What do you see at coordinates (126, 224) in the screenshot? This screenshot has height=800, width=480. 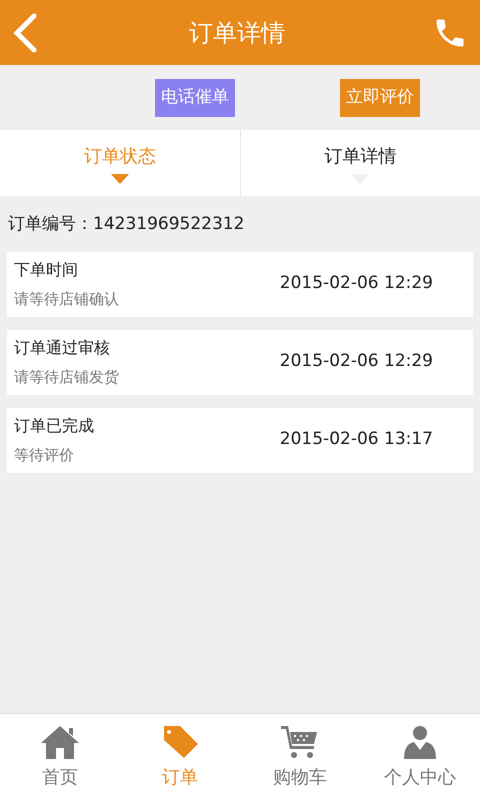 I see `order-number: 订单编号：14231969522312` at bounding box center [126, 224].